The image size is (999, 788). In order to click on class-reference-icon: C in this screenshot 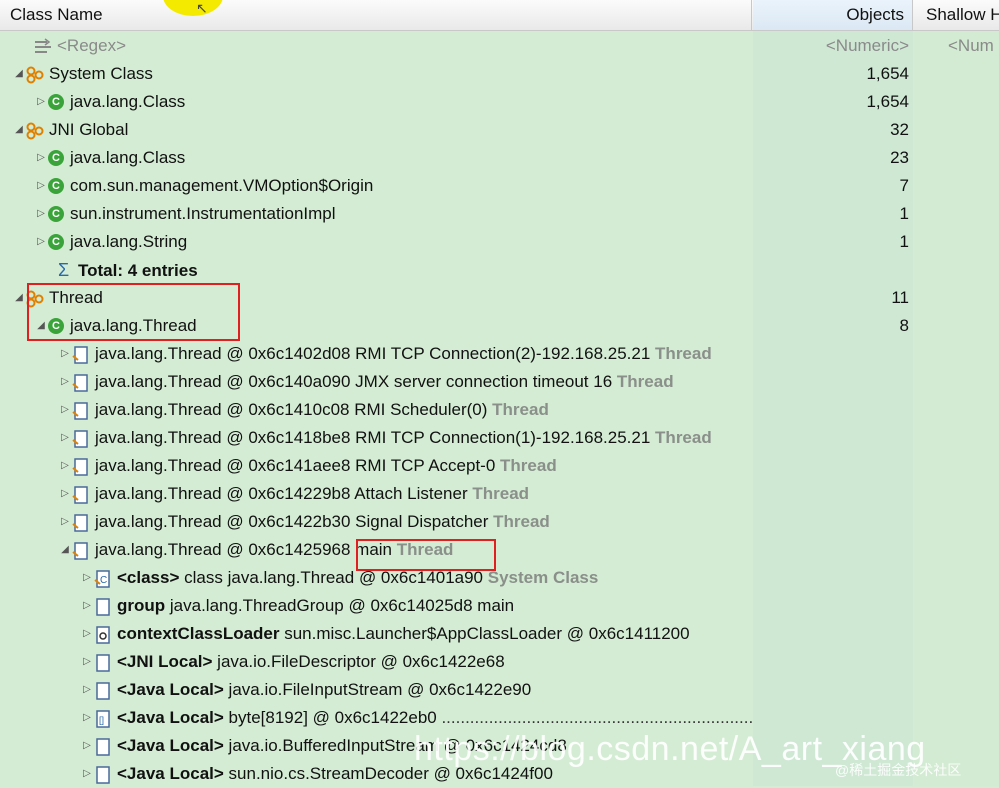, I will do `click(103, 578)`.